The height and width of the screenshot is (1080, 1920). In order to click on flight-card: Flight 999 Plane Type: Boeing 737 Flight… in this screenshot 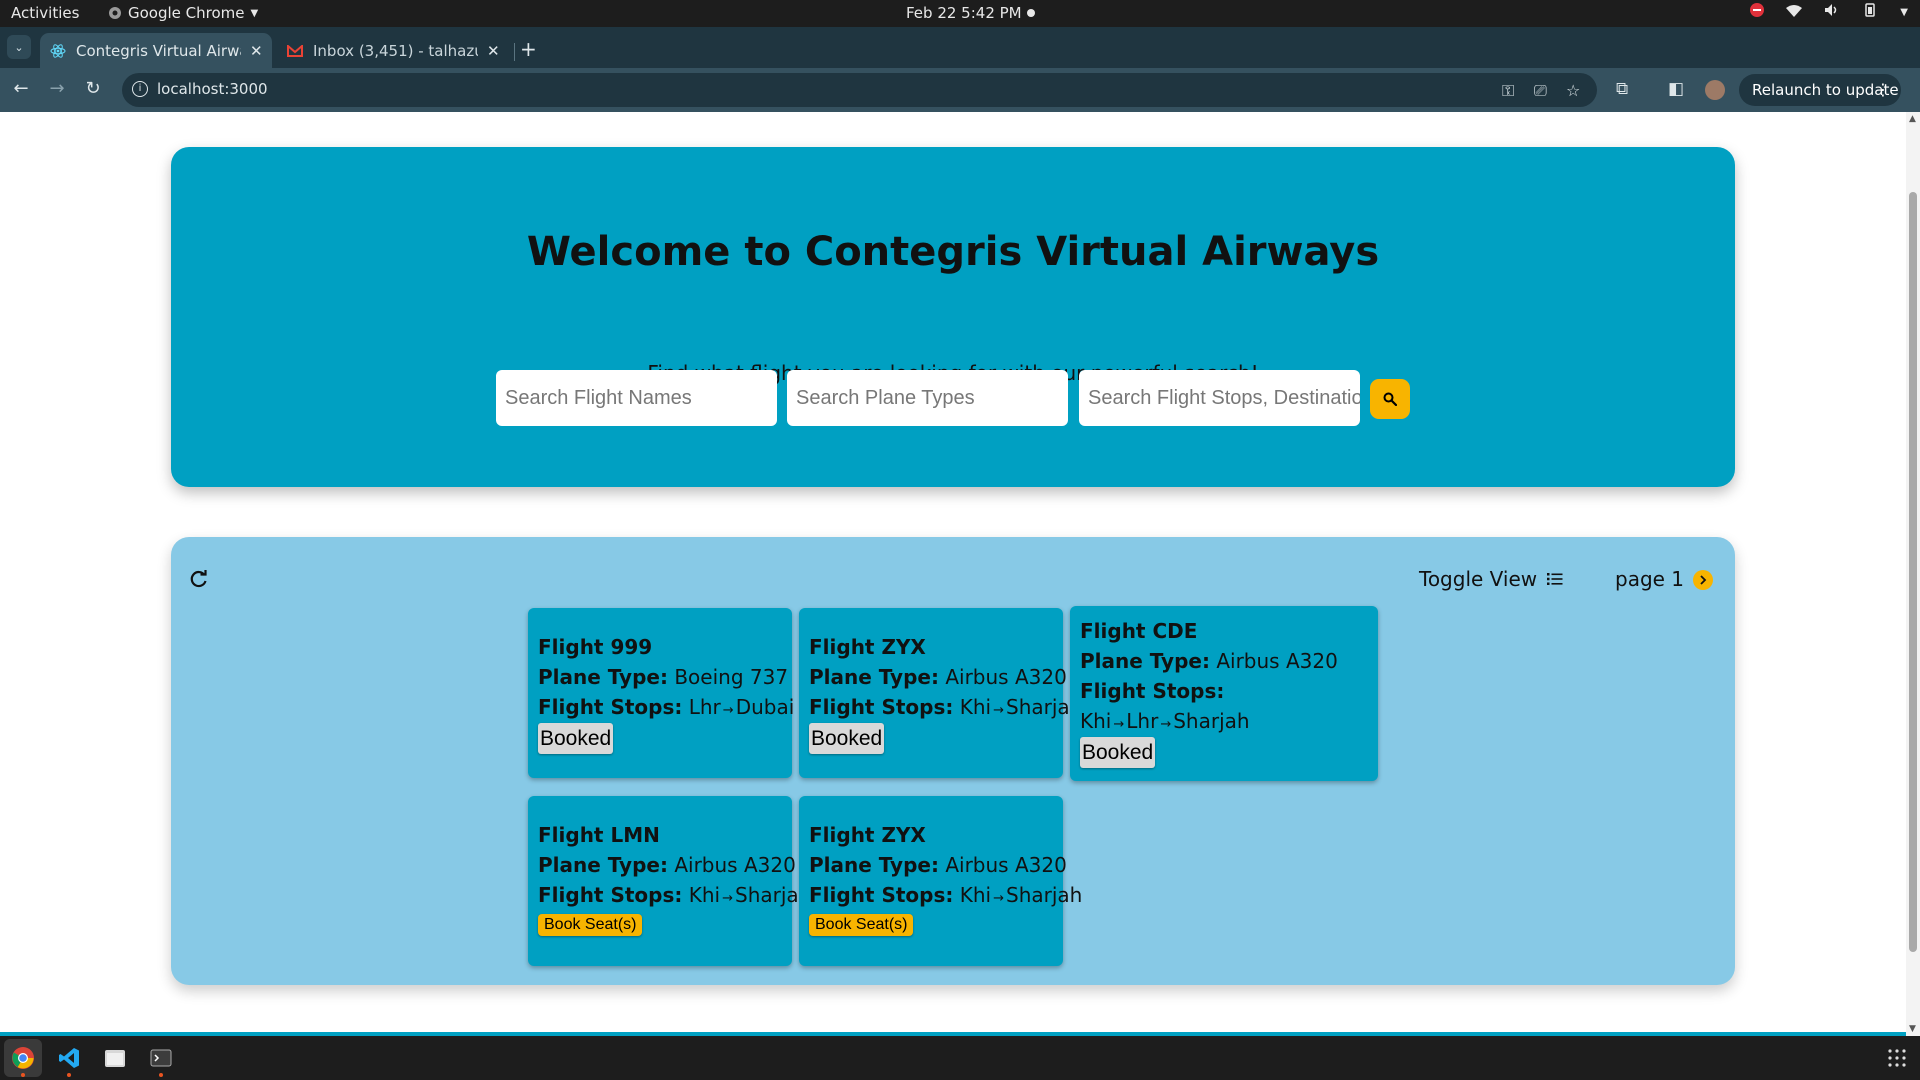, I will do `click(661, 693)`.